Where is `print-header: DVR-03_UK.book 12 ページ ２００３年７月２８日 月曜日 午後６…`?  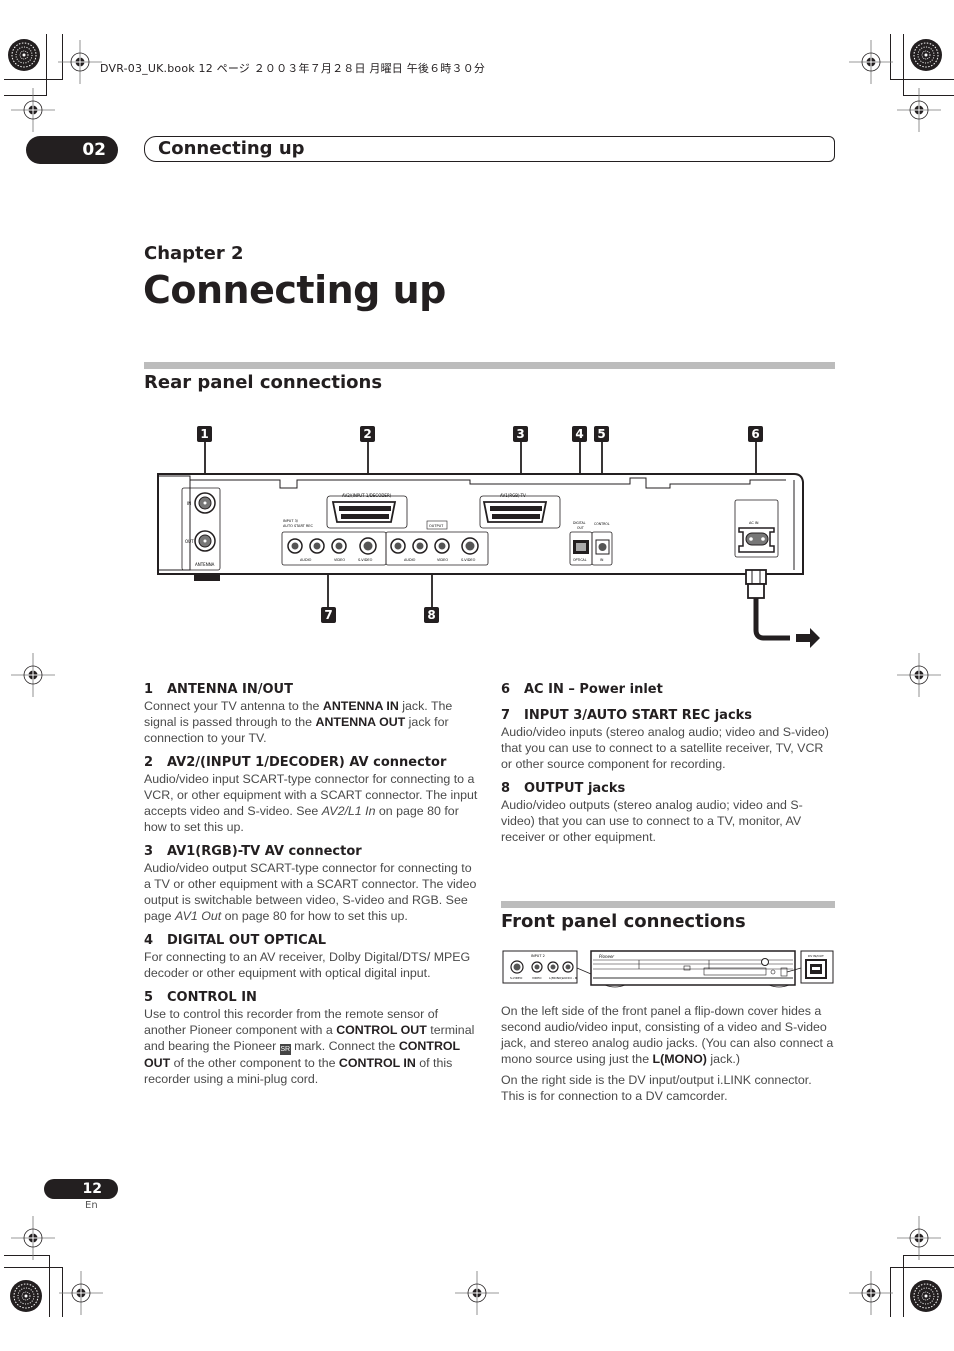
print-header: DVR-03_UK.book 12 ページ ２００３年７月２８日 月曜日 午後６… is located at coordinates (293, 68).